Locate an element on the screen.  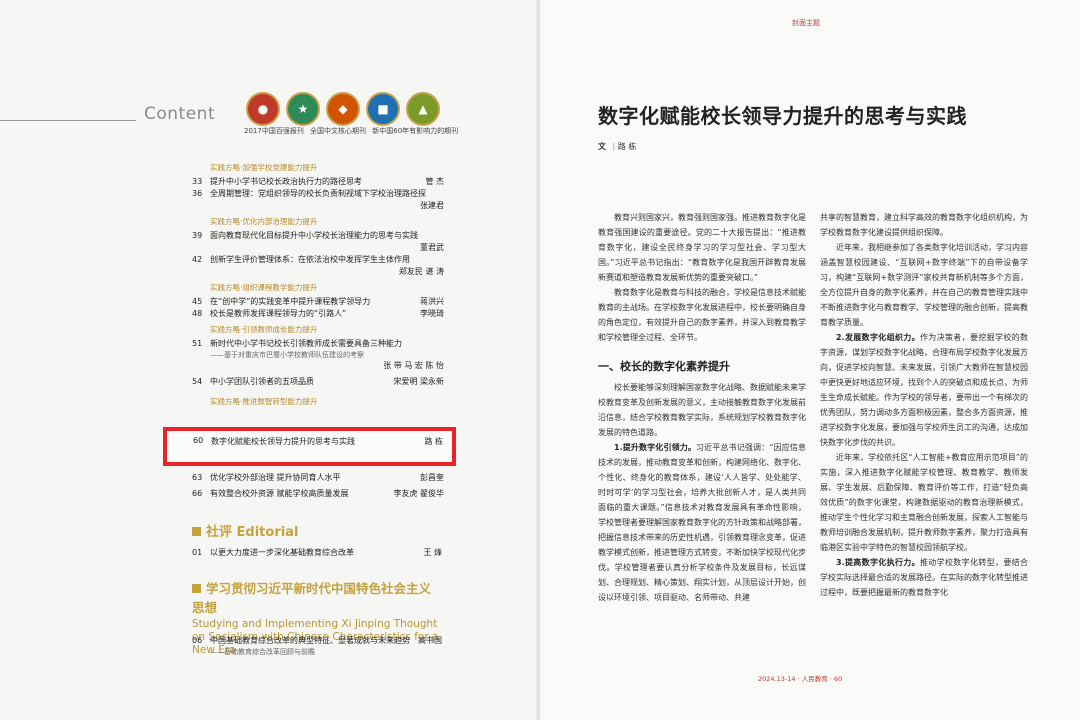
page-footer: 2024.13-14 · 人民教育 · 60 is located at coordinates (800, 679).